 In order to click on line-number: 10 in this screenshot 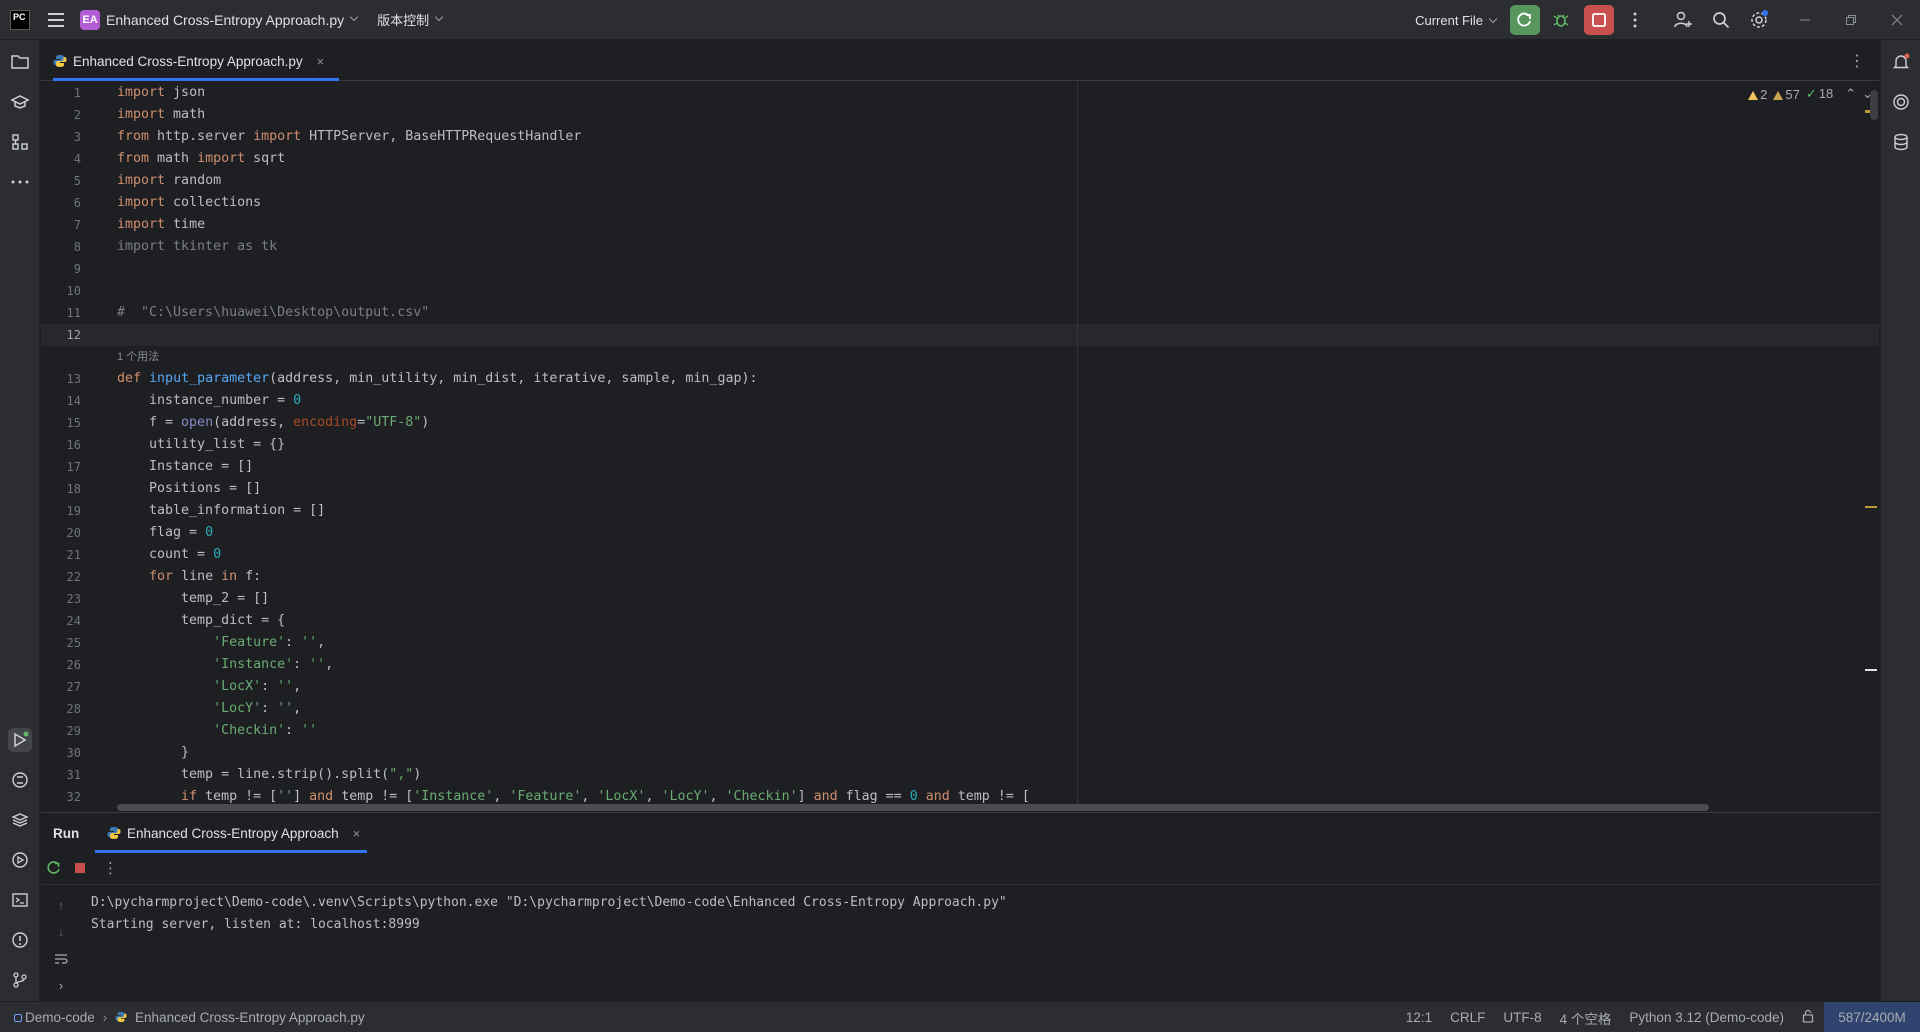, I will do `click(61, 291)`.